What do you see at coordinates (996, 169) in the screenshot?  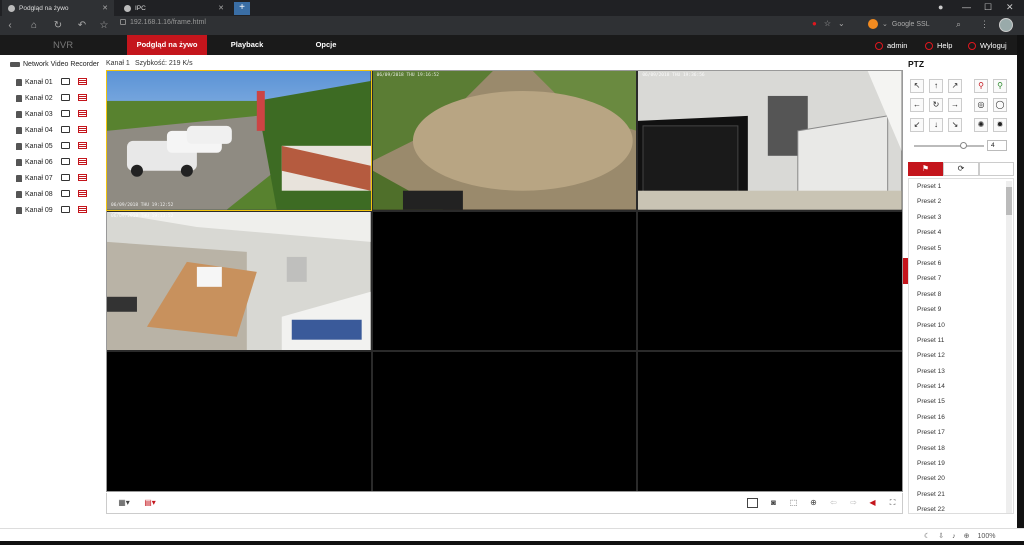 I see `tab-pattern` at bounding box center [996, 169].